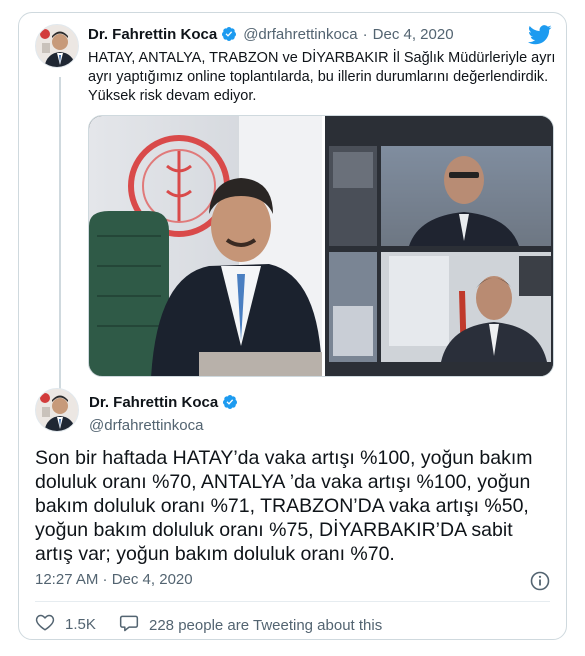 The image size is (585, 656). Describe the element at coordinates (129, 625) in the screenshot. I see `speech-bubble-icon` at that location.